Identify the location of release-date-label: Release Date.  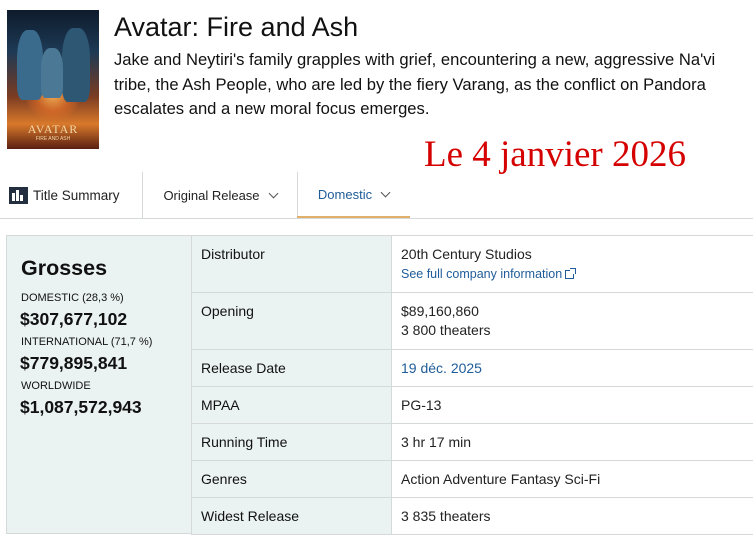
(292, 368).